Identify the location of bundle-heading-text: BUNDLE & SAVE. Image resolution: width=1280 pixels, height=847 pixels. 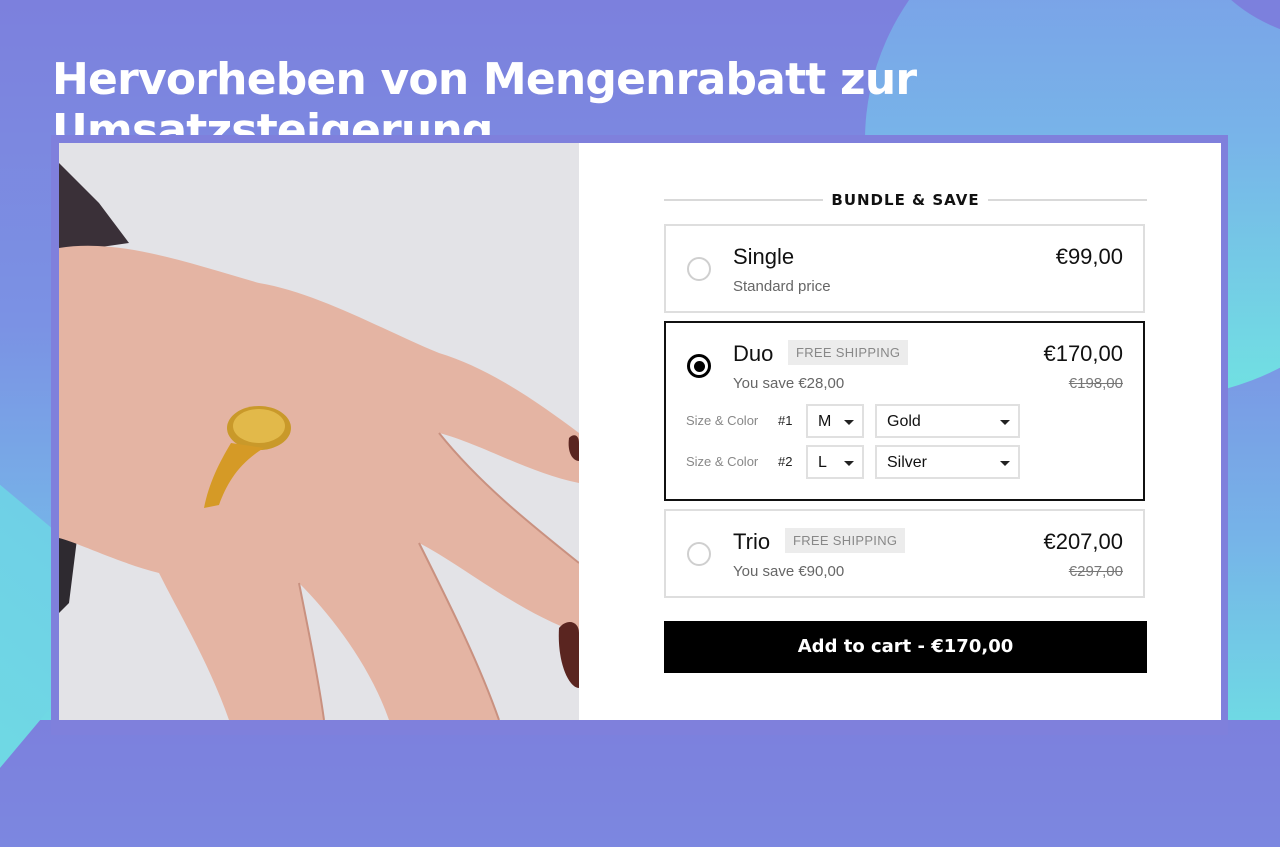
(905, 200).